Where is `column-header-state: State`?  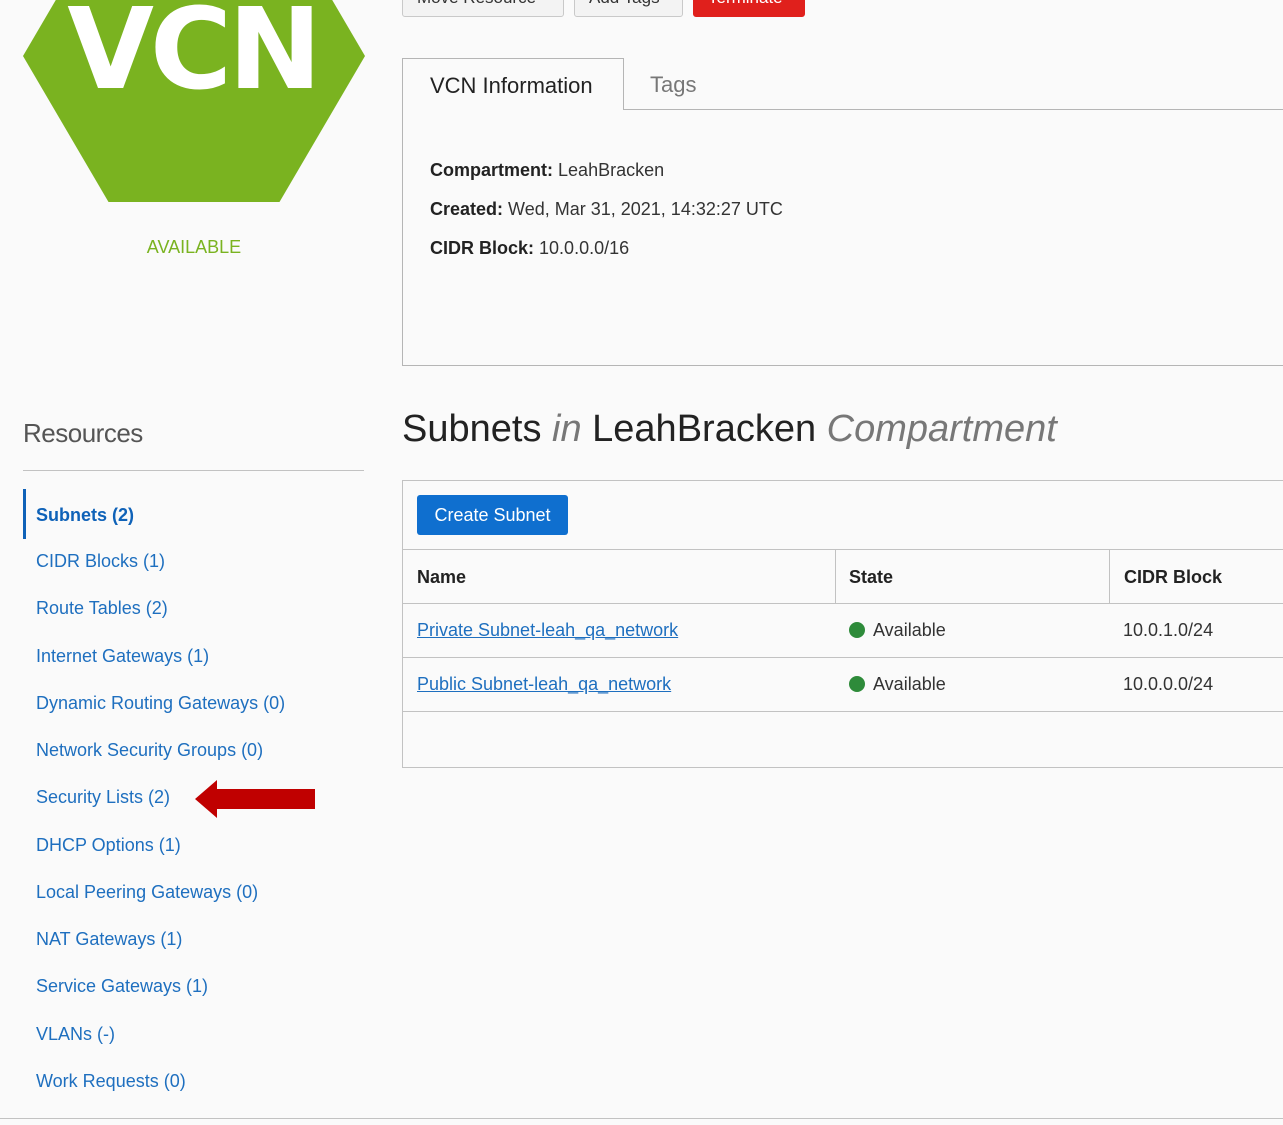 column-header-state: State is located at coordinates (871, 577).